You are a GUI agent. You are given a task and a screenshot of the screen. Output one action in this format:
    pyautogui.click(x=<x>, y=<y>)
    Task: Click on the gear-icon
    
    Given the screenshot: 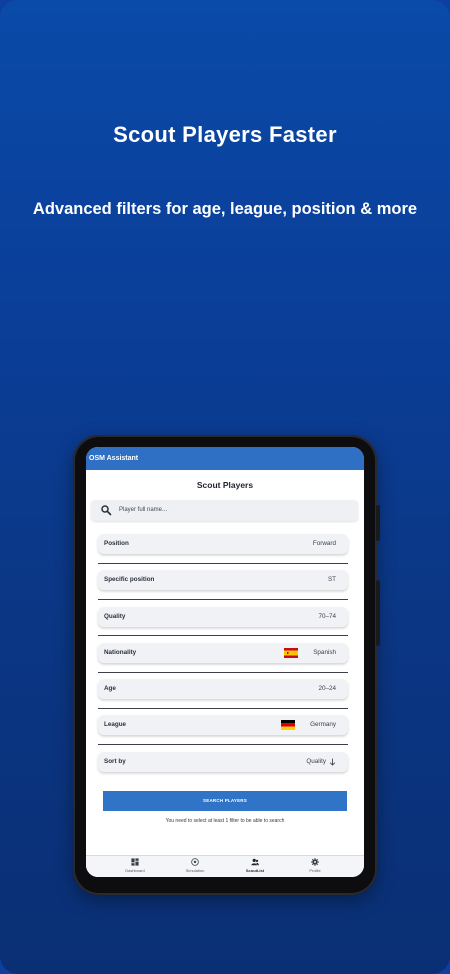 What is the action you would take?
    pyautogui.click(x=315, y=862)
    